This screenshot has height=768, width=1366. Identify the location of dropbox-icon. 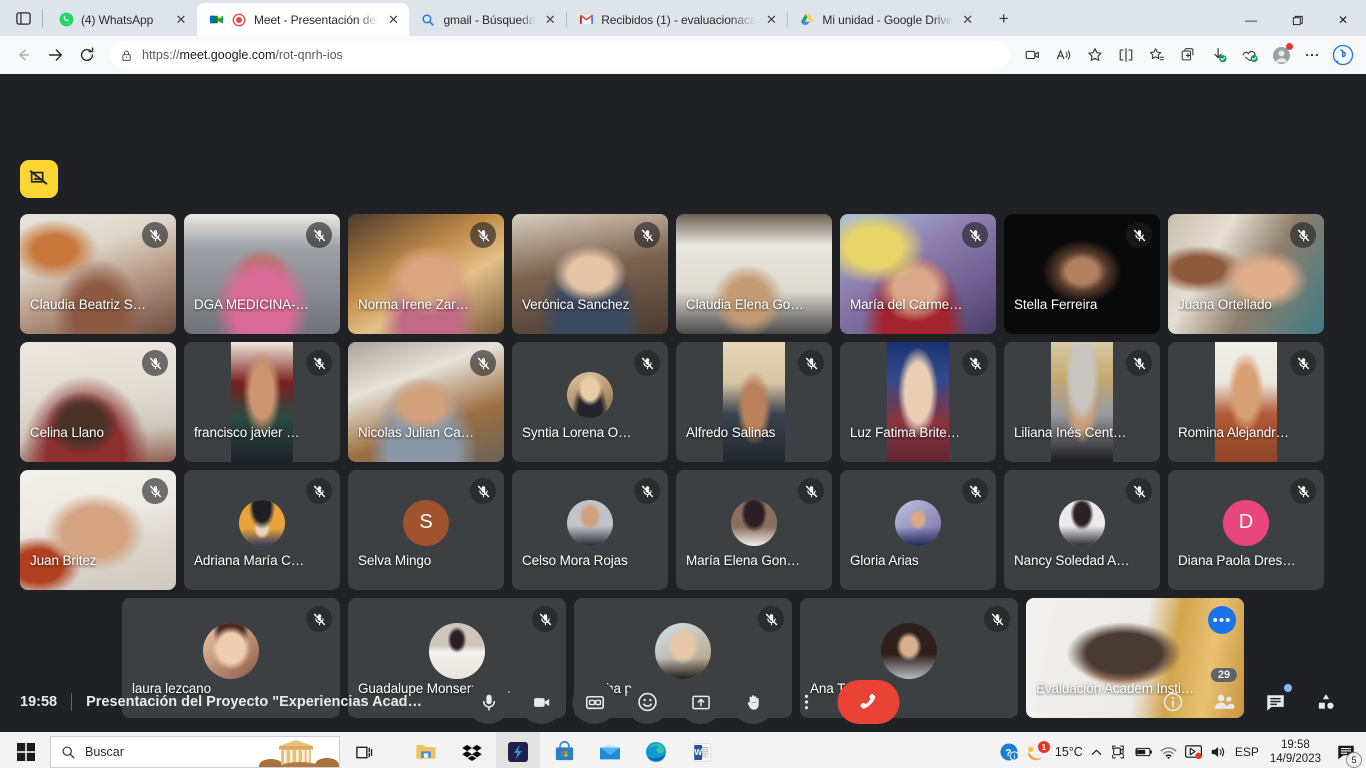
(472, 750).